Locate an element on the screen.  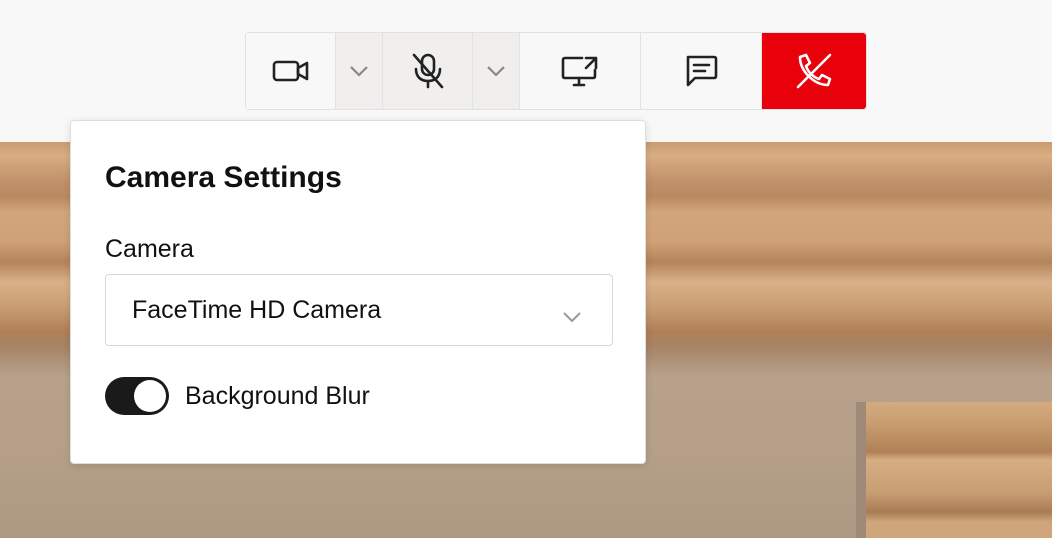
phone-hangup-icon is located at coordinates (814, 71).